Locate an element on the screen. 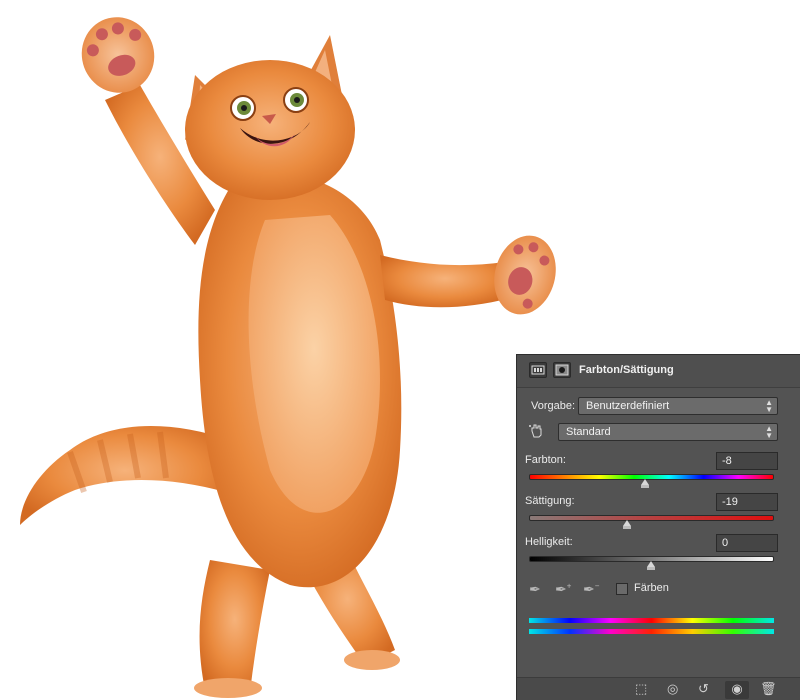 This screenshot has height=700, width=800. saturation-label: Sättigung: is located at coordinates (550, 501).